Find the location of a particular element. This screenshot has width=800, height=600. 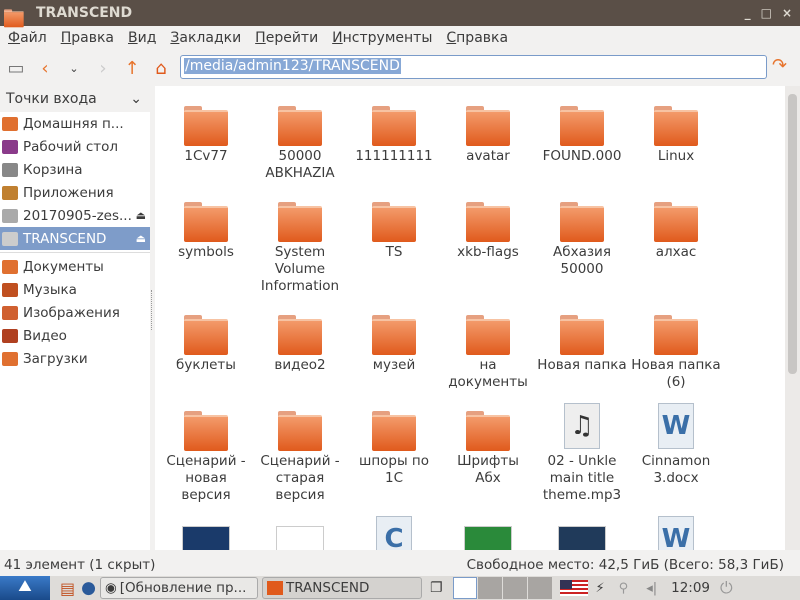

file-name: шпоры по 1С is located at coordinates (394, 469).